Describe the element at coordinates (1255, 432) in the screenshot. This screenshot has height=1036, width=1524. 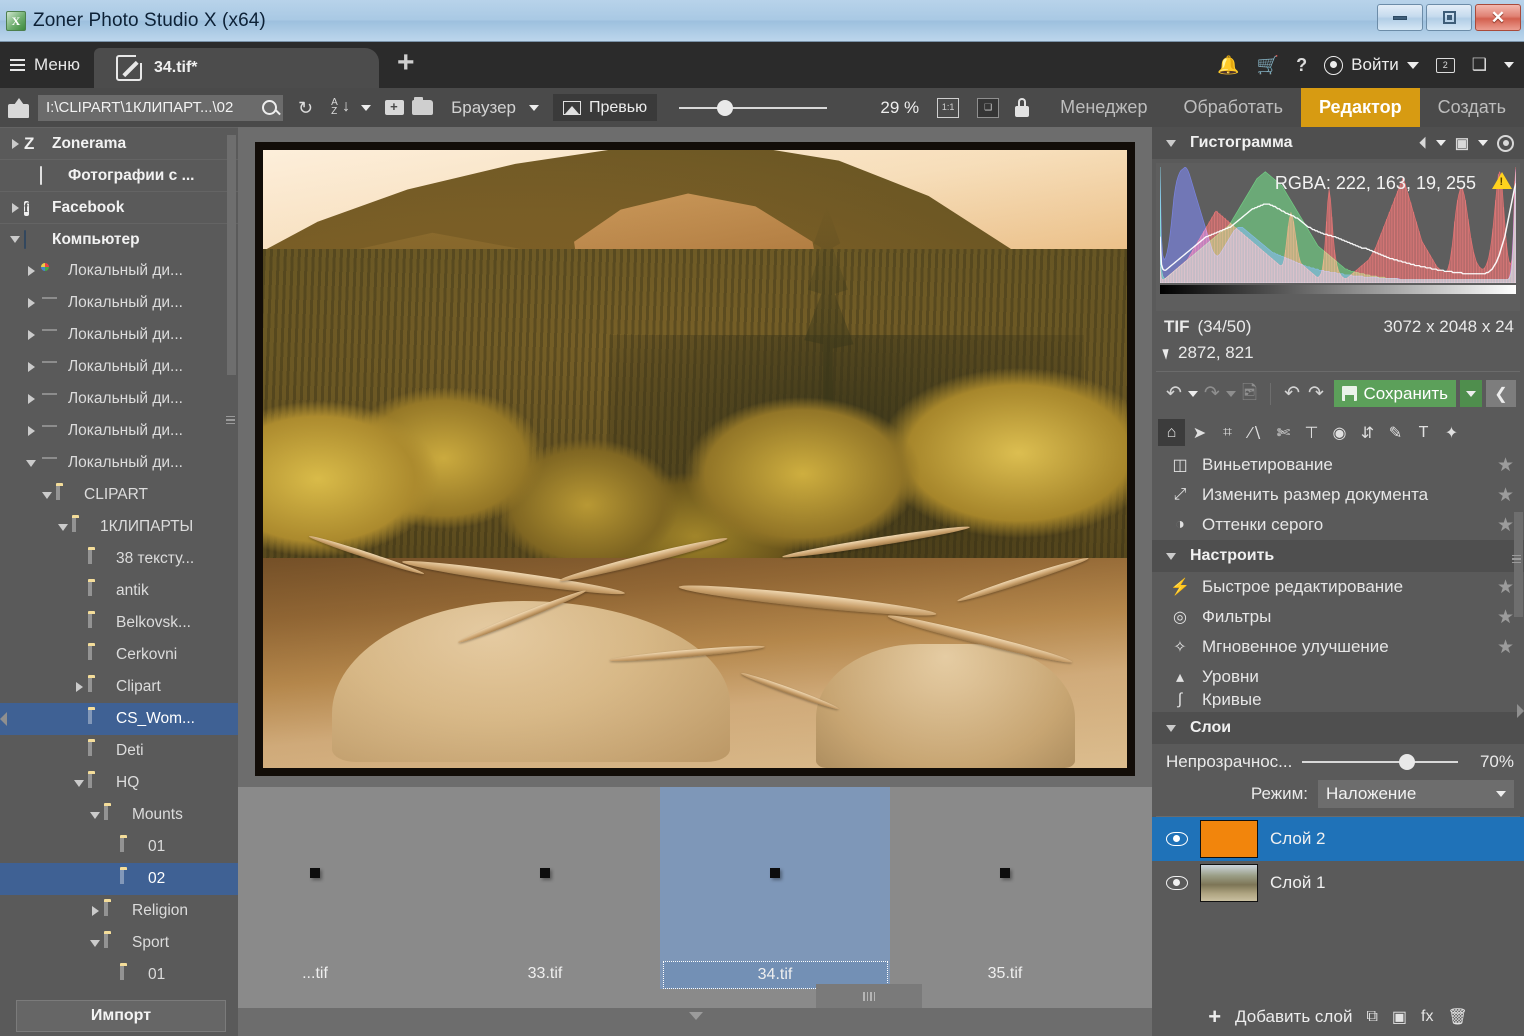
I see `straighten-tool-icon: ∕∖` at that location.